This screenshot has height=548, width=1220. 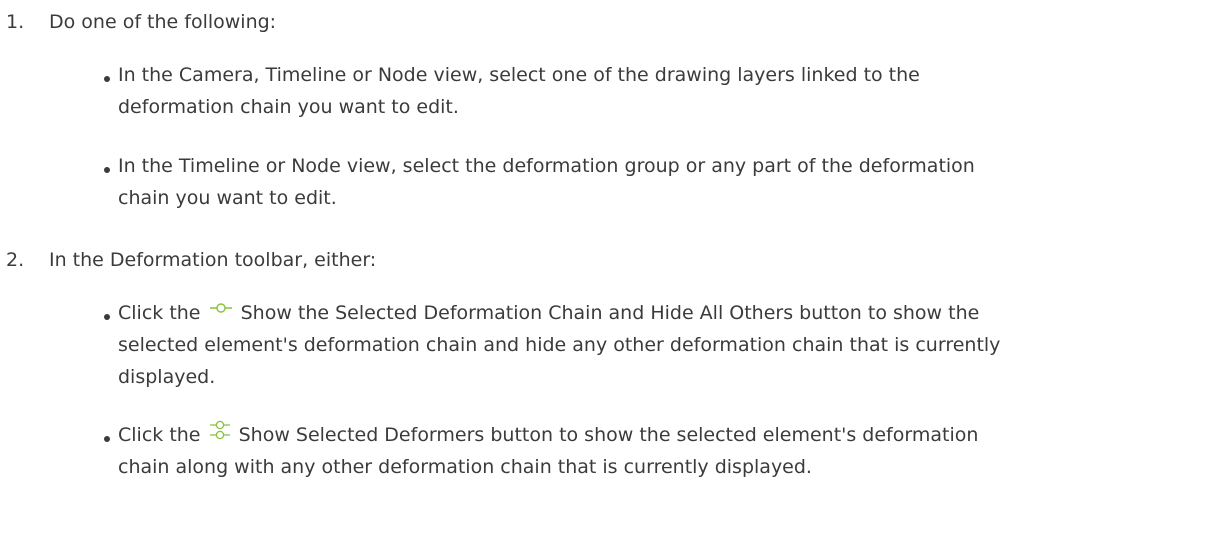 What do you see at coordinates (15, 22) in the screenshot?
I see `step-number: 1.` at bounding box center [15, 22].